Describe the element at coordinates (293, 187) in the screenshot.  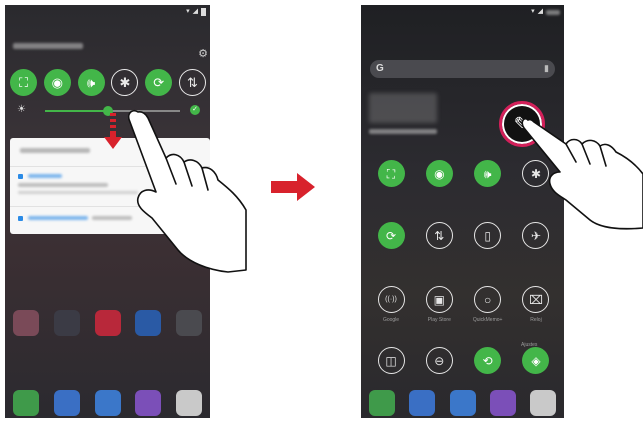
I see `transition-arrow` at that location.